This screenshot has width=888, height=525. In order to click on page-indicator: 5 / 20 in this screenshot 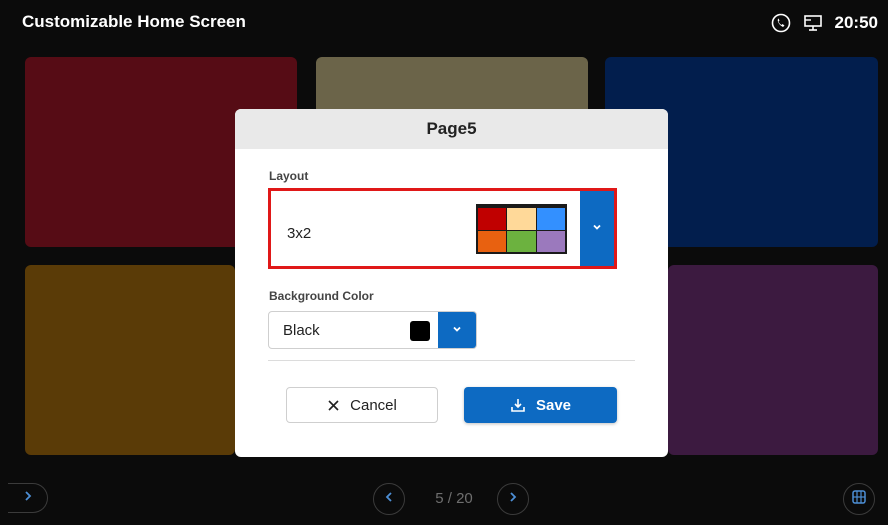, I will do `click(454, 498)`.